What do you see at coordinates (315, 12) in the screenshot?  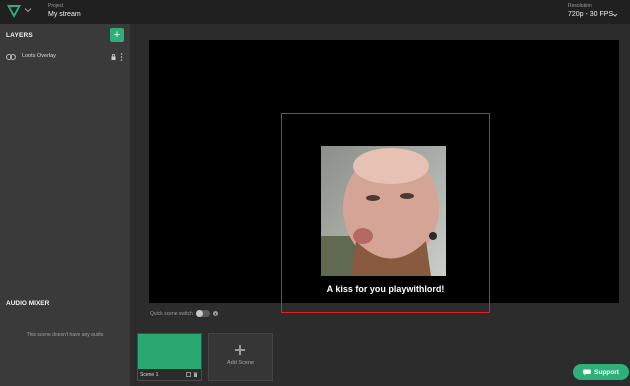 I see `top-bar` at bounding box center [315, 12].